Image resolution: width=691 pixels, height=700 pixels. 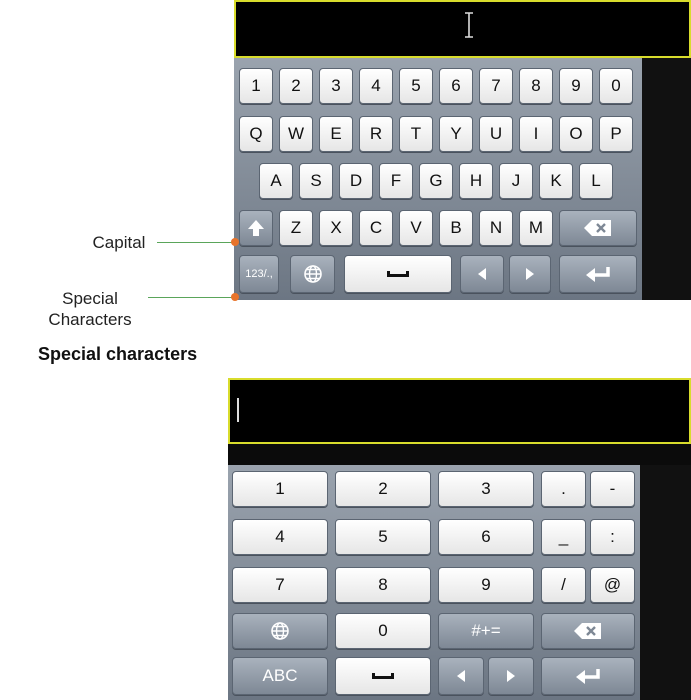 I want to click on key-row3-0: 7, so click(x=280, y=585).